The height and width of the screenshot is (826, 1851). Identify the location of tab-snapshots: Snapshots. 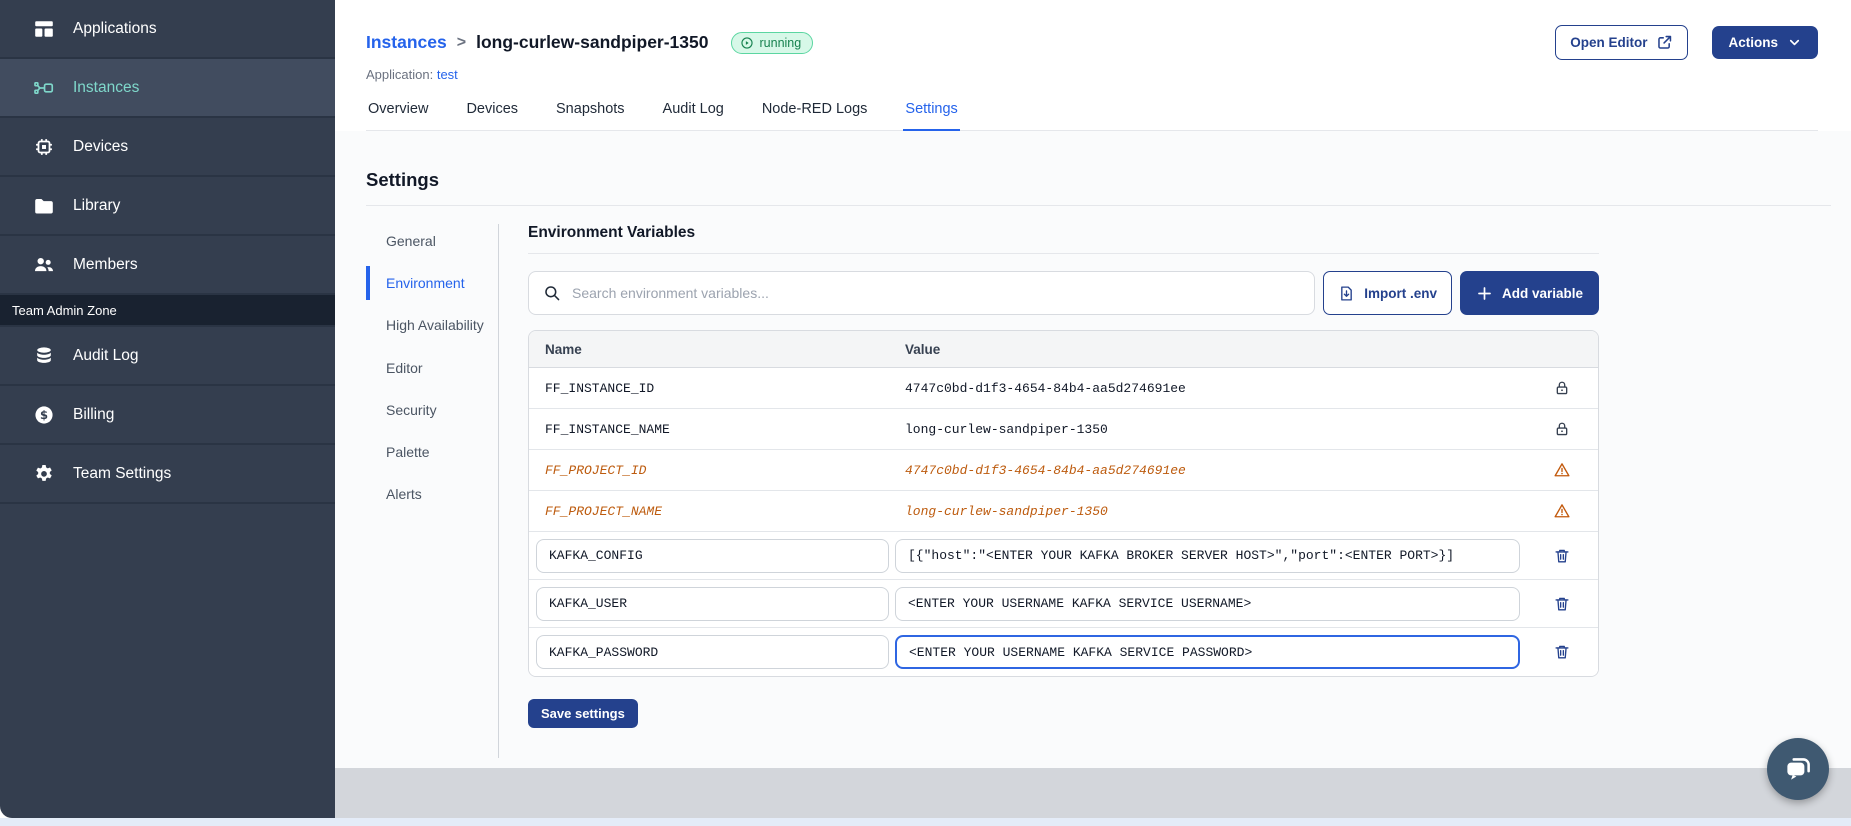
(590, 116).